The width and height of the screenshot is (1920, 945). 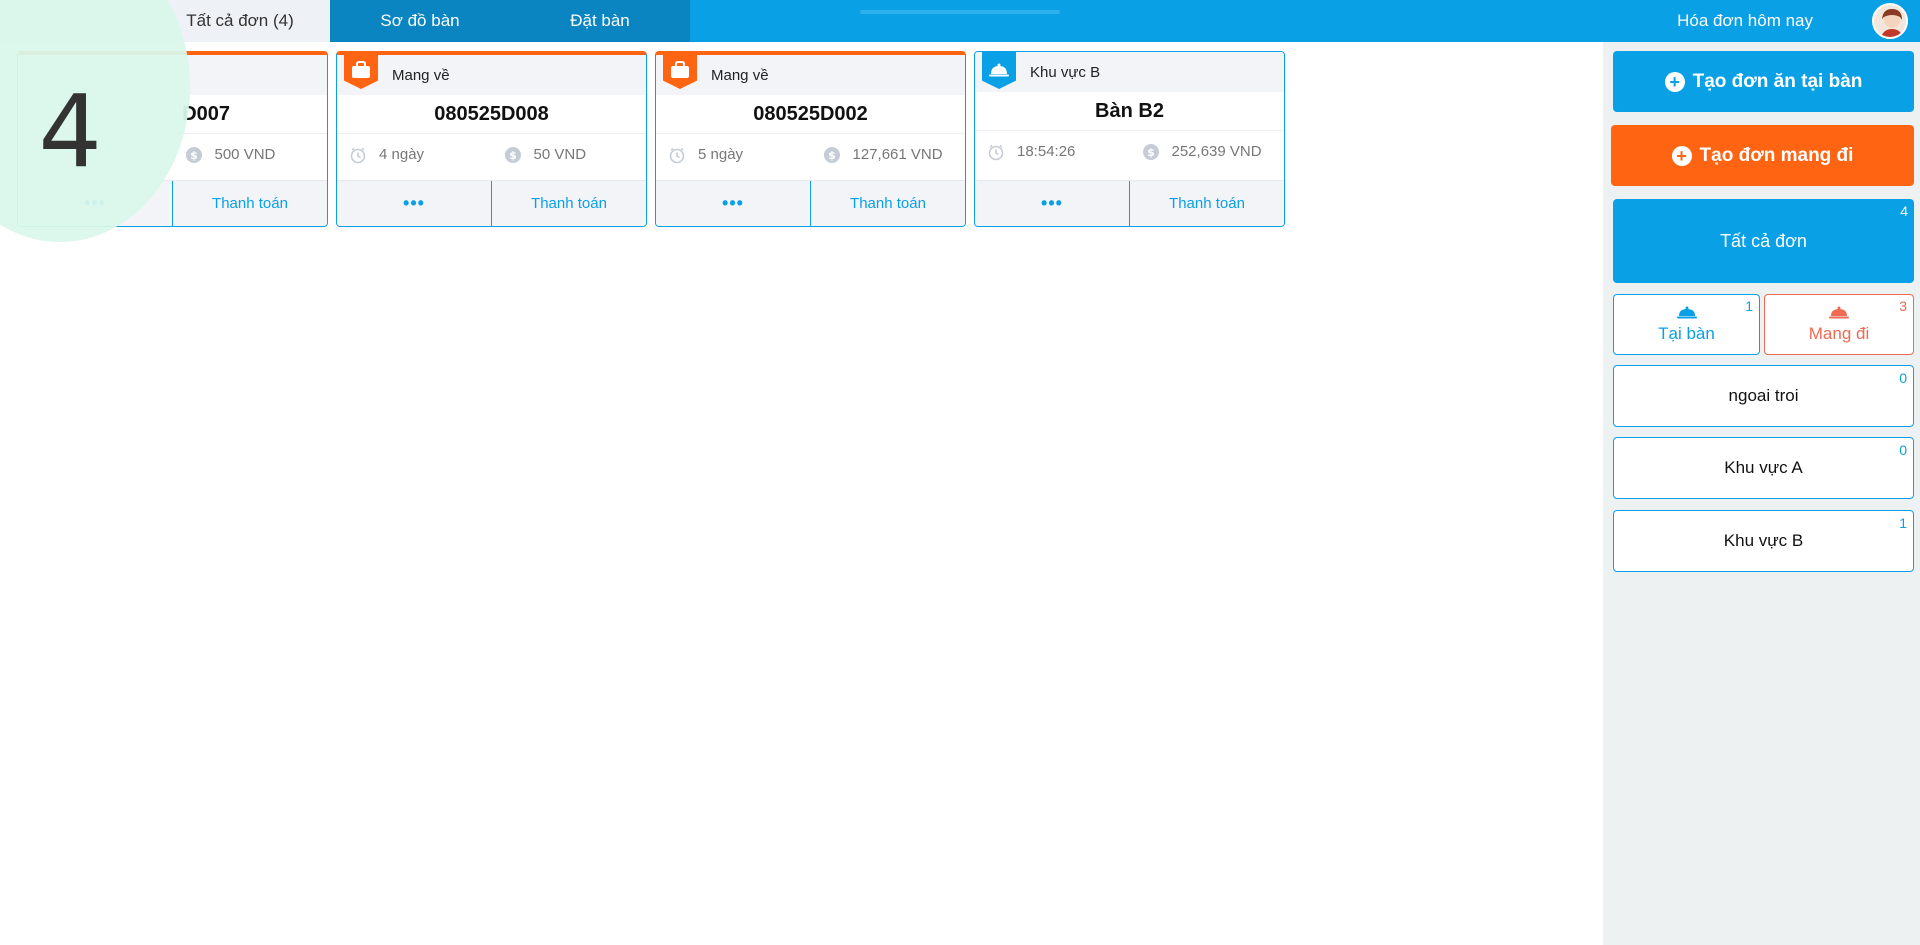 I want to click on create-takeaway-label: Tạo đơn mang đi, so click(x=1776, y=155).